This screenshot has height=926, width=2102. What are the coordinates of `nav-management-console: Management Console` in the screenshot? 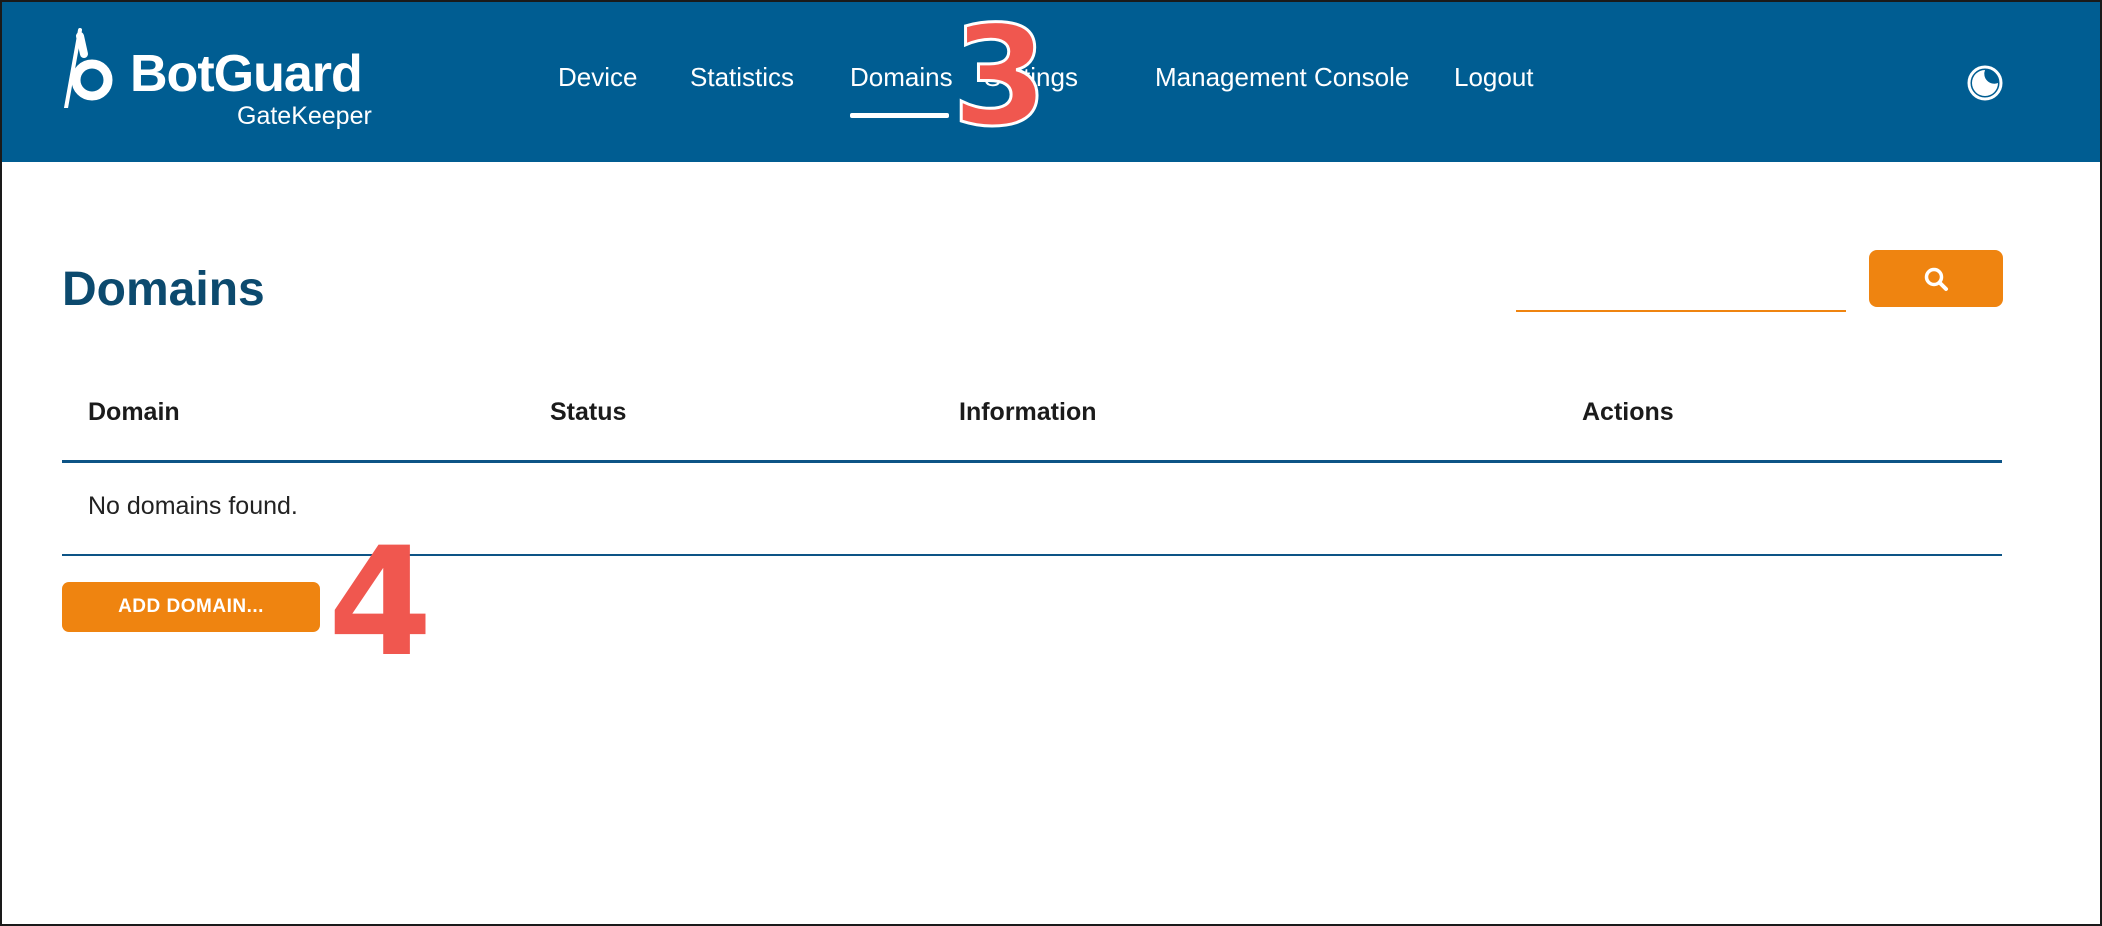 It's located at (1282, 77).